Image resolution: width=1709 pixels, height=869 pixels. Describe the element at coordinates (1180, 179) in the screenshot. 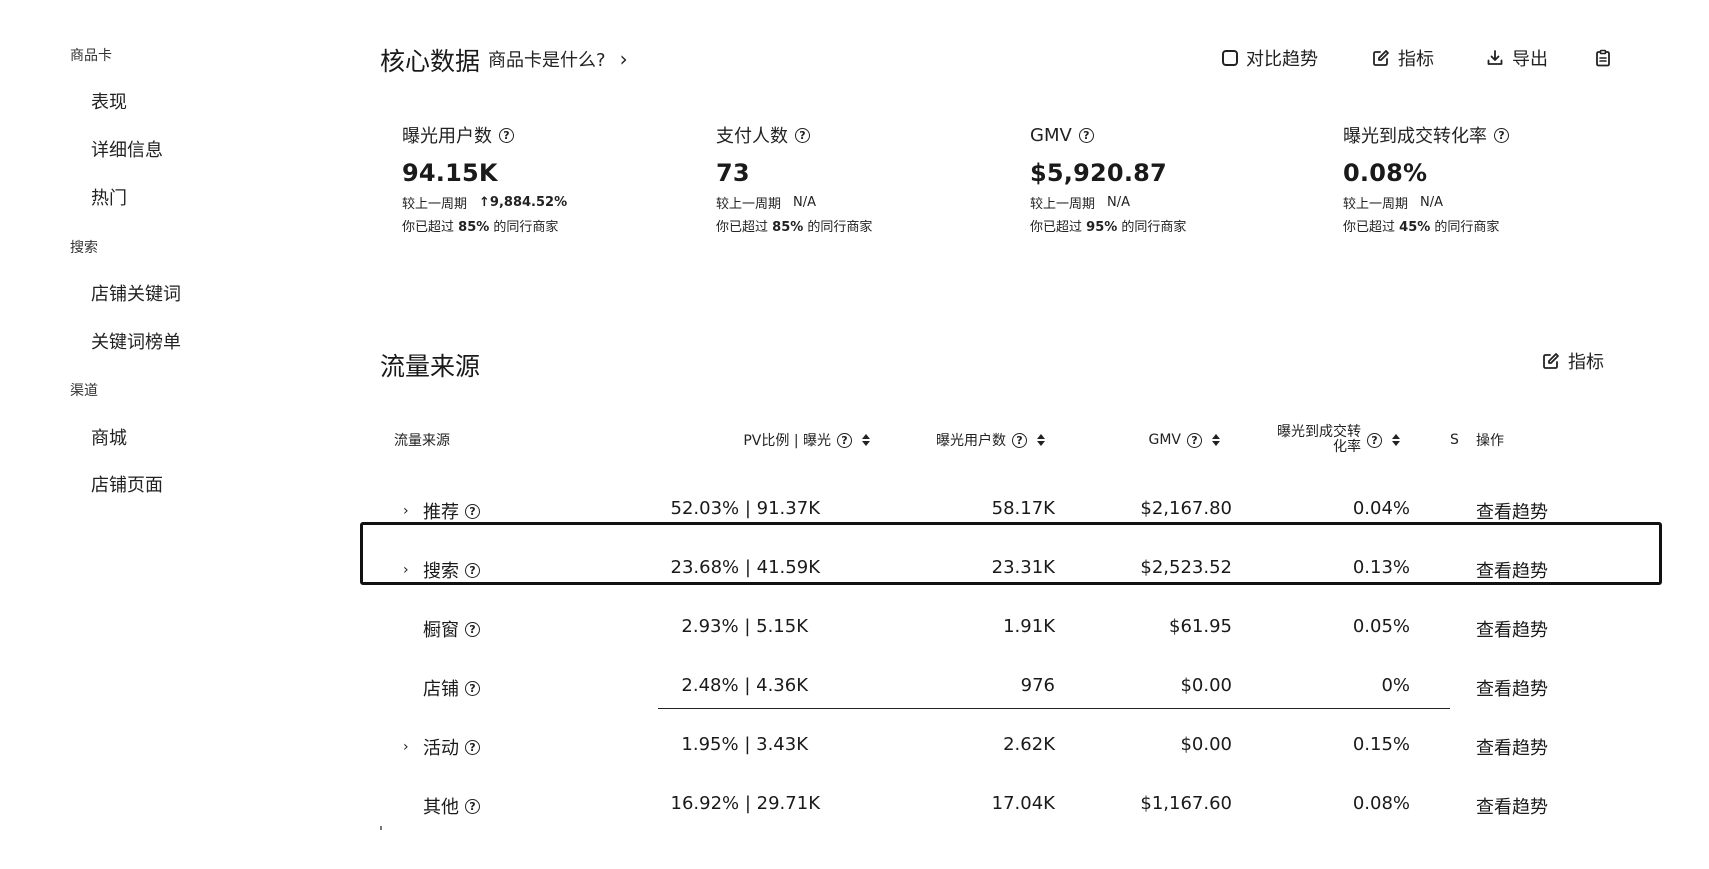

I see `metric-card-gmv: GMV? $5,920.87 较上一周期 N/A 你已超过 95% 的同行商家` at that location.